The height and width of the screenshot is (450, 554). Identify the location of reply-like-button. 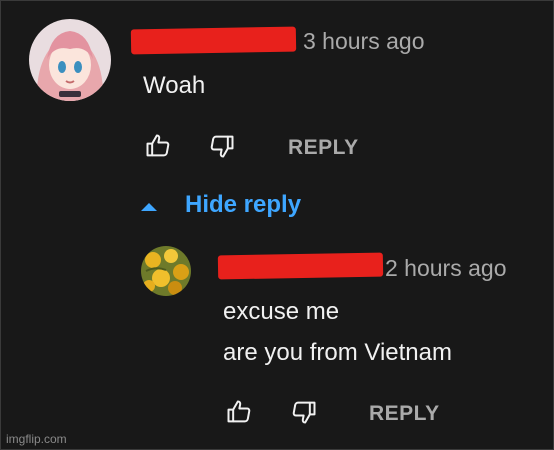
(239, 414).